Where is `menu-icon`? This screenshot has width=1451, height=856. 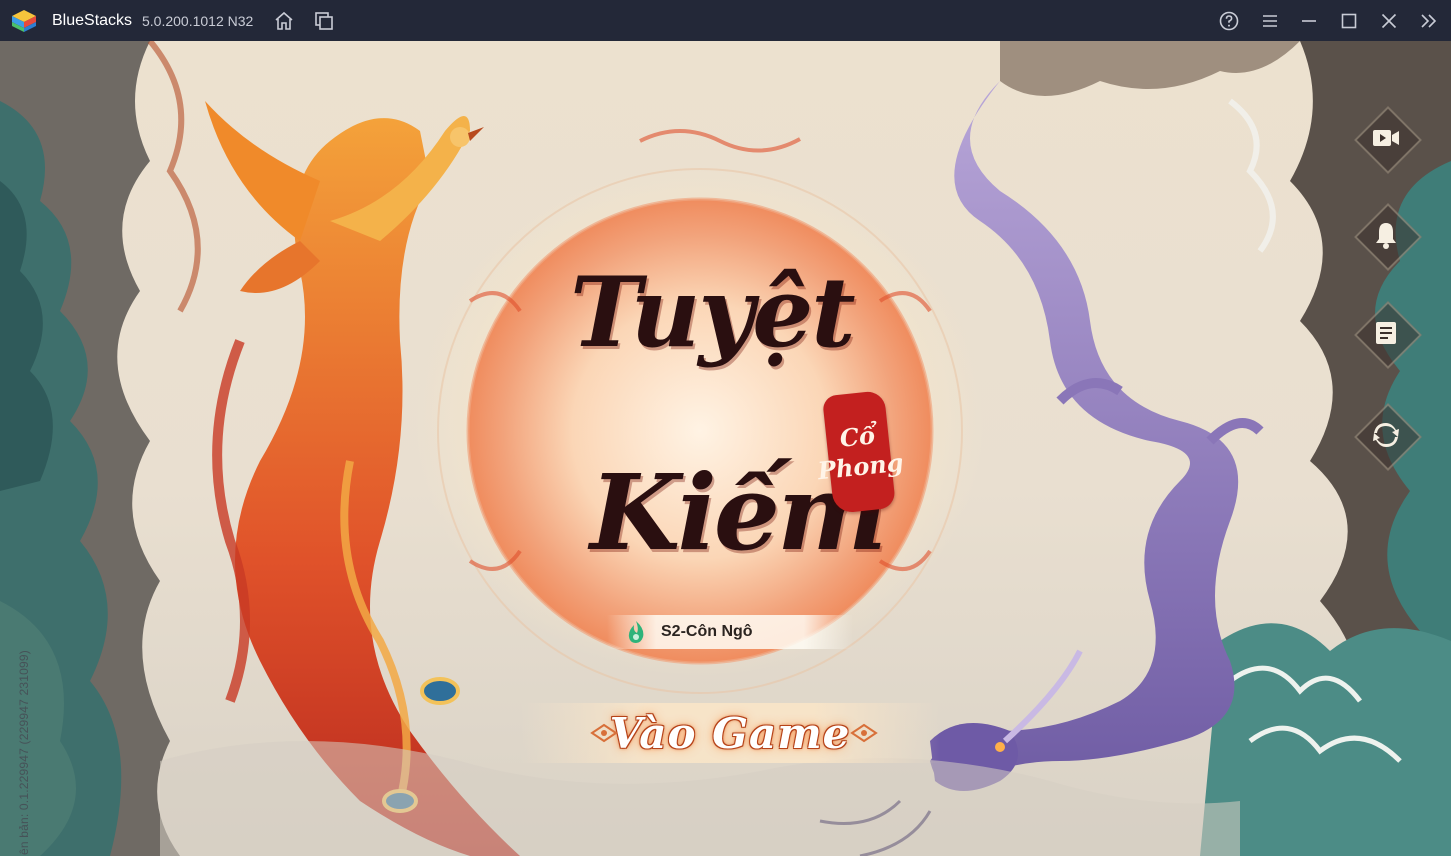
menu-icon is located at coordinates (1270, 21).